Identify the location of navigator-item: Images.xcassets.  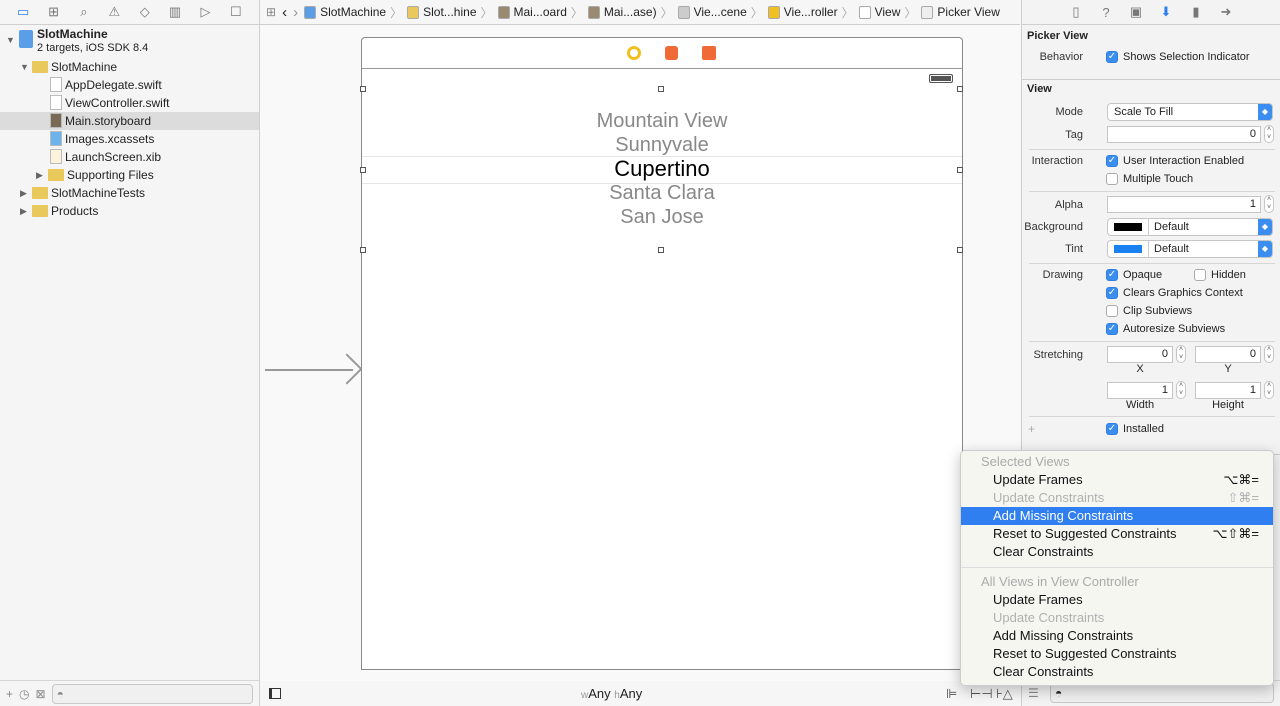
(129, 139).